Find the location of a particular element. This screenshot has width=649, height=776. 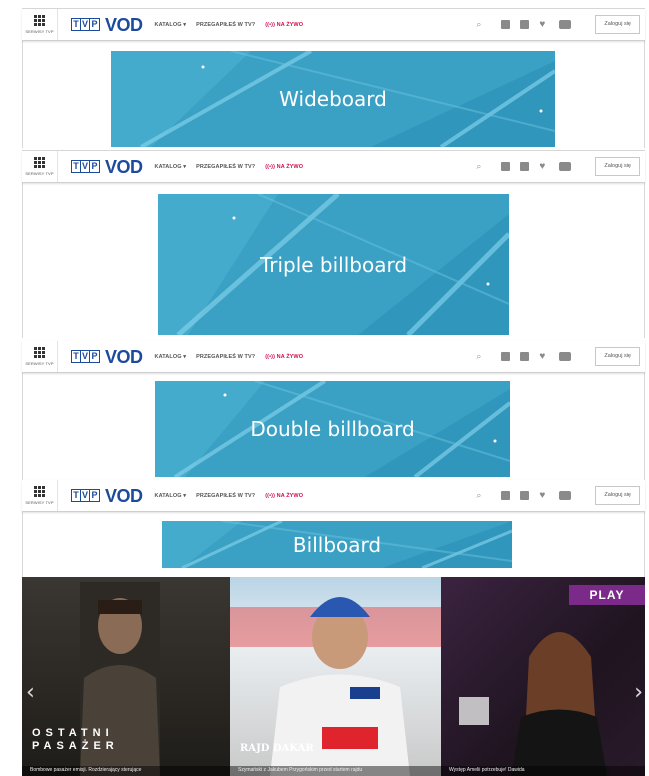

billboard-banner: Billboard is located at coordinates (337, 544).